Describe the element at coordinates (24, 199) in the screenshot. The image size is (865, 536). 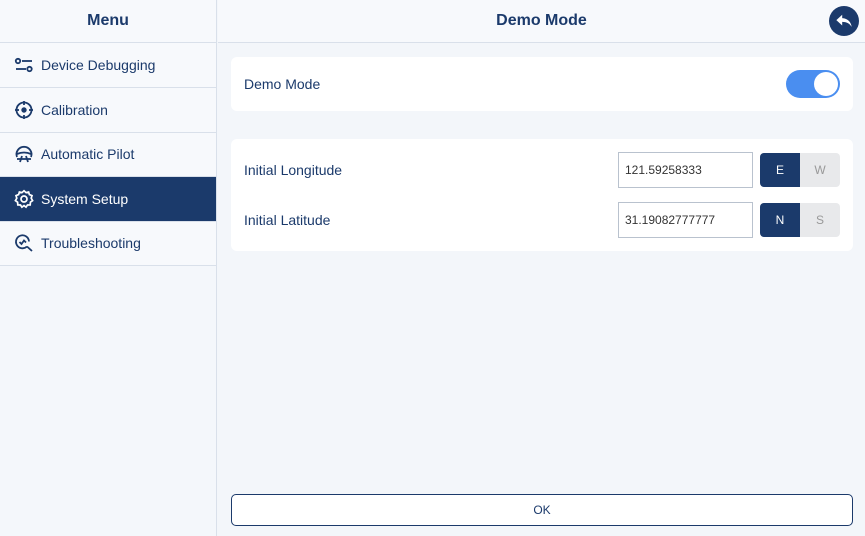
I see `gear-icon` at that location.